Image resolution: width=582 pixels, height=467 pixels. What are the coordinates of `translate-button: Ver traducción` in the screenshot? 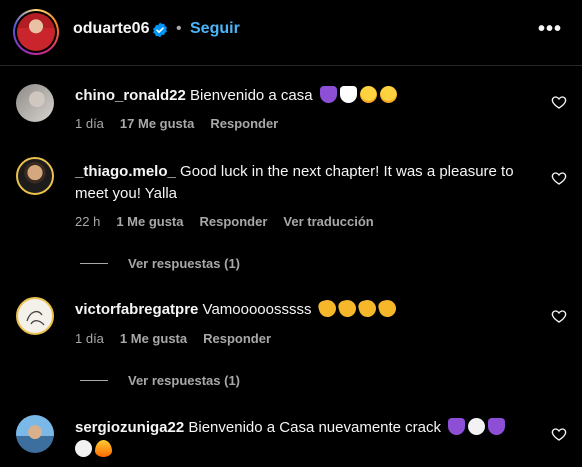 It's located at (328, 221).